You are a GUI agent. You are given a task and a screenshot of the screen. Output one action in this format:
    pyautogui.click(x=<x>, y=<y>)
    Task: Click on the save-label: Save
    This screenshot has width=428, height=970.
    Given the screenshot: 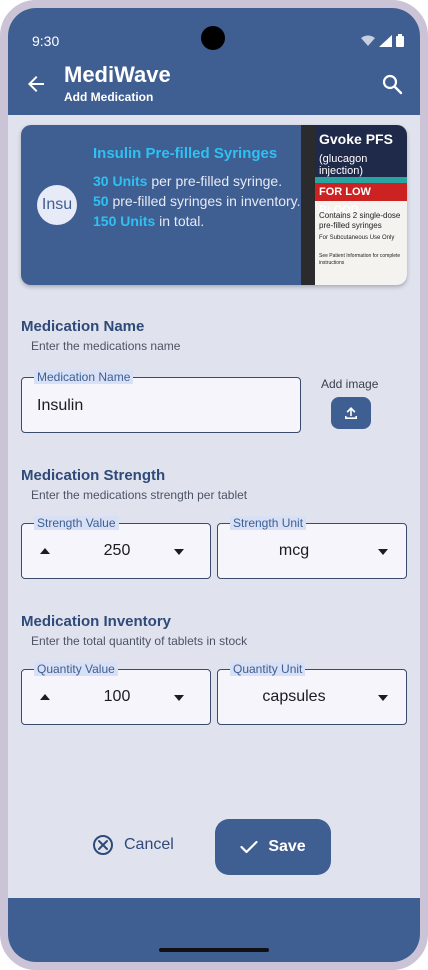 What is the action you would take?
    pyautogui.click(x=287, y=846)
    